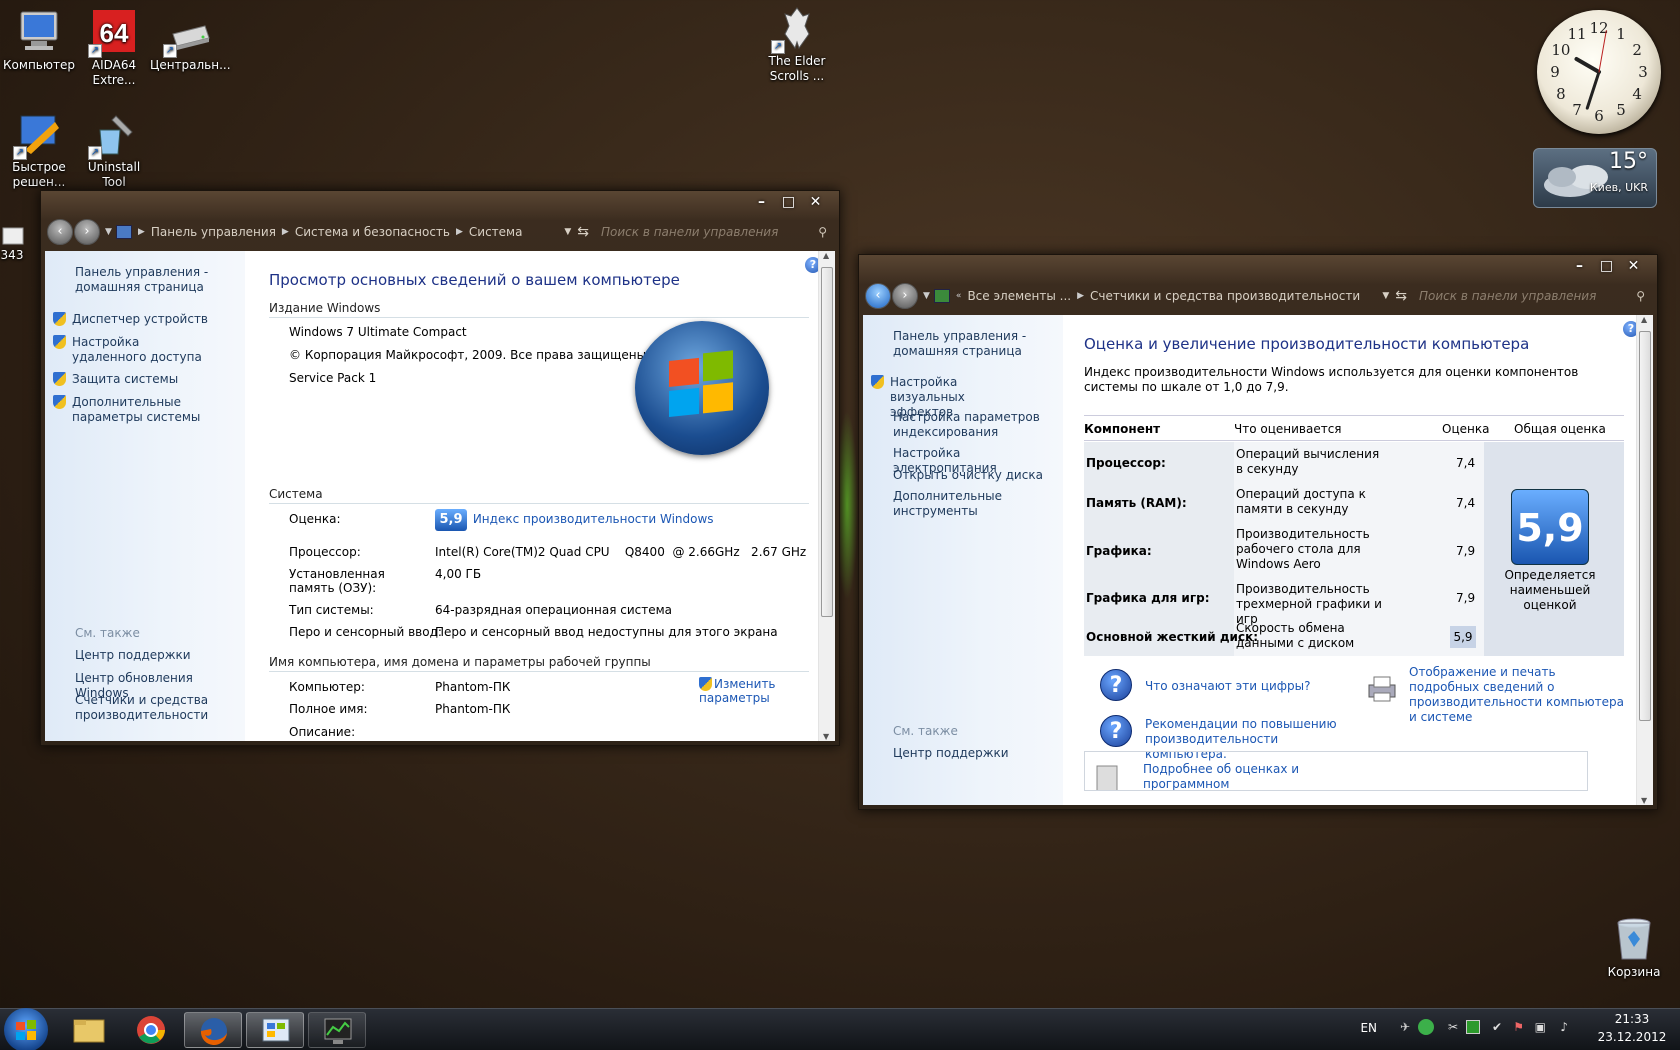 This screenshot has width=1680, height=1050. I want to click on change-settings-link: Изменить параметры, so click(744, 691).